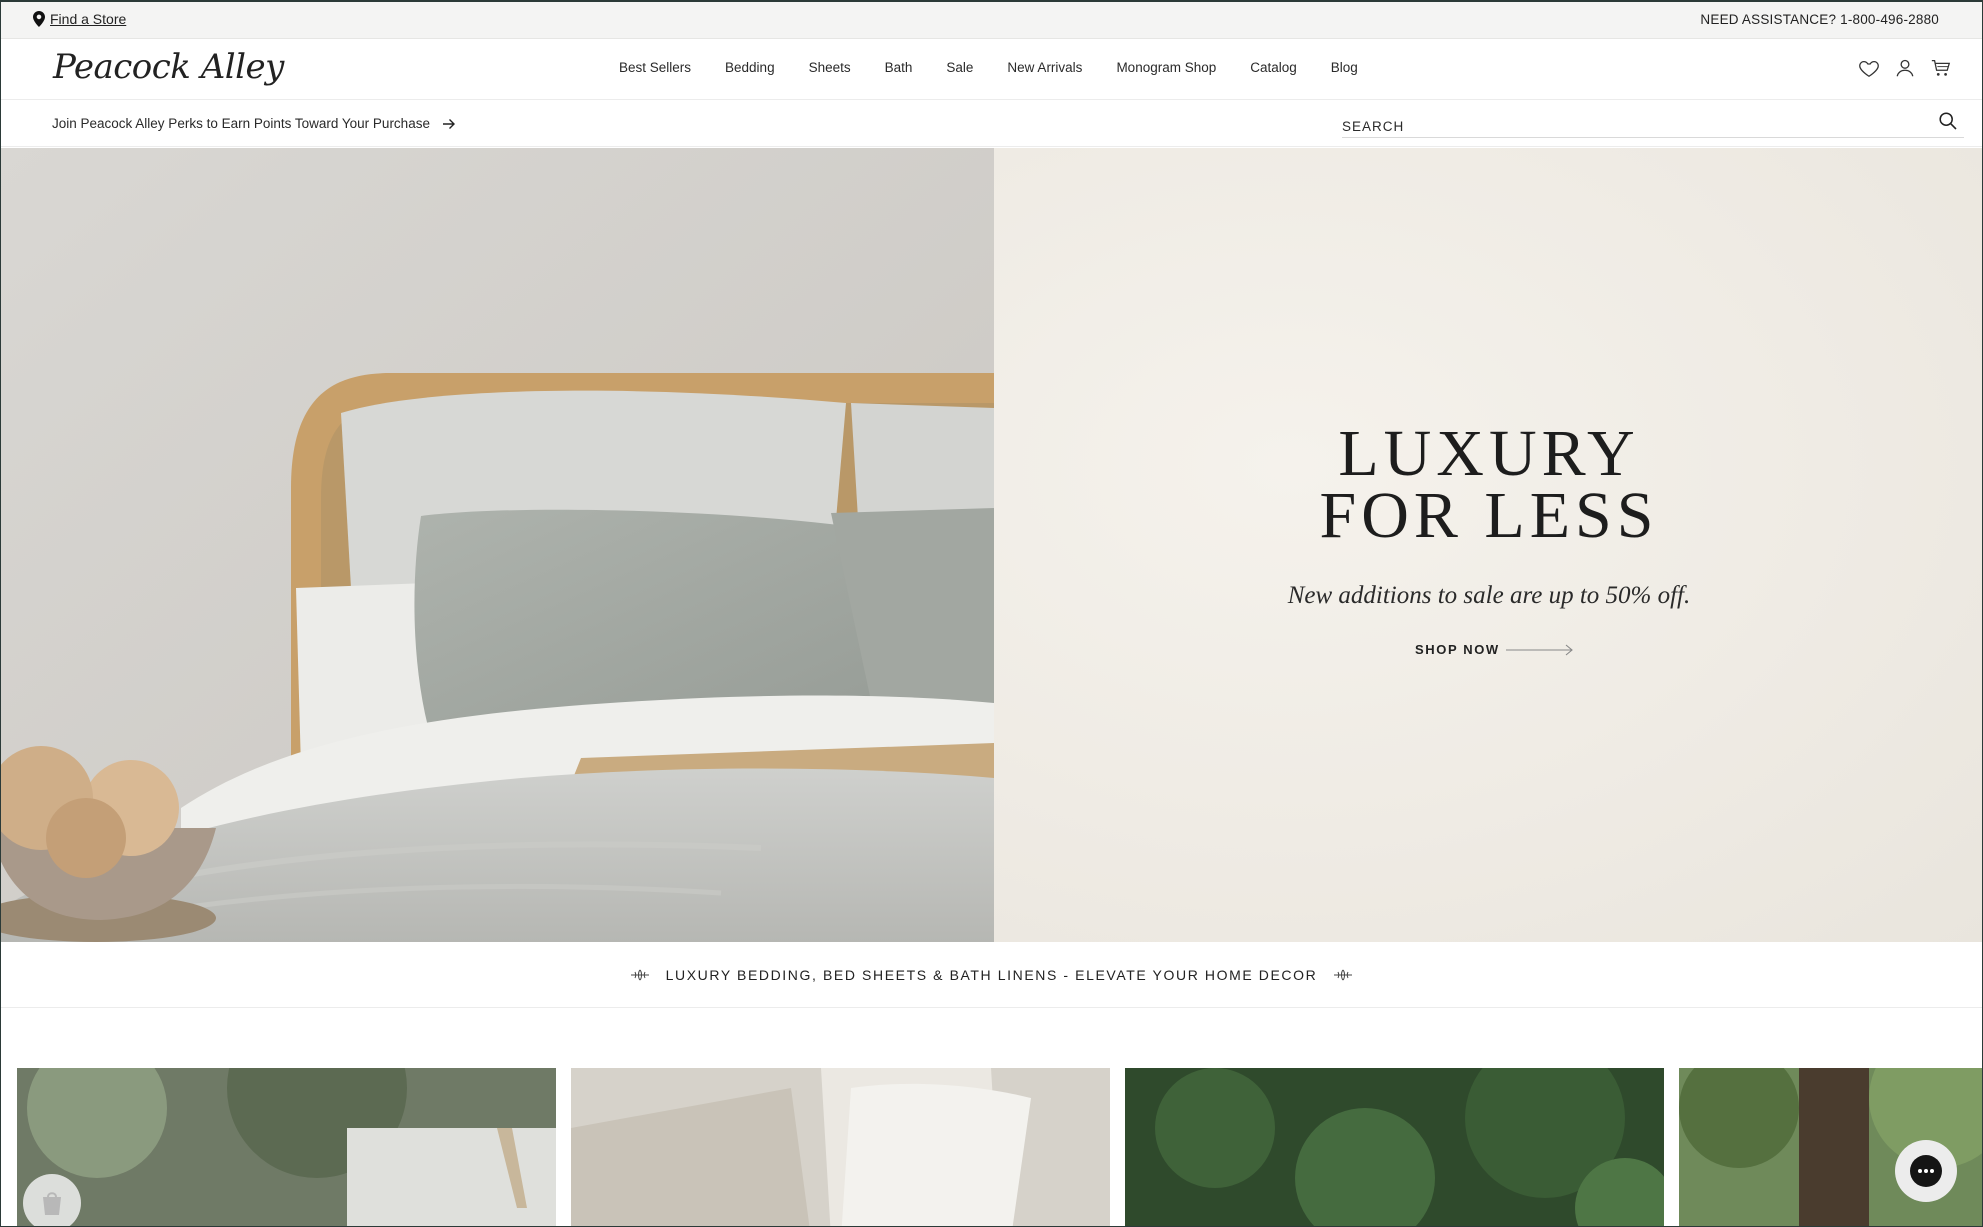 This screenshot has width=1983, height=1227. I want to click on search-input, so click(1622, 124).